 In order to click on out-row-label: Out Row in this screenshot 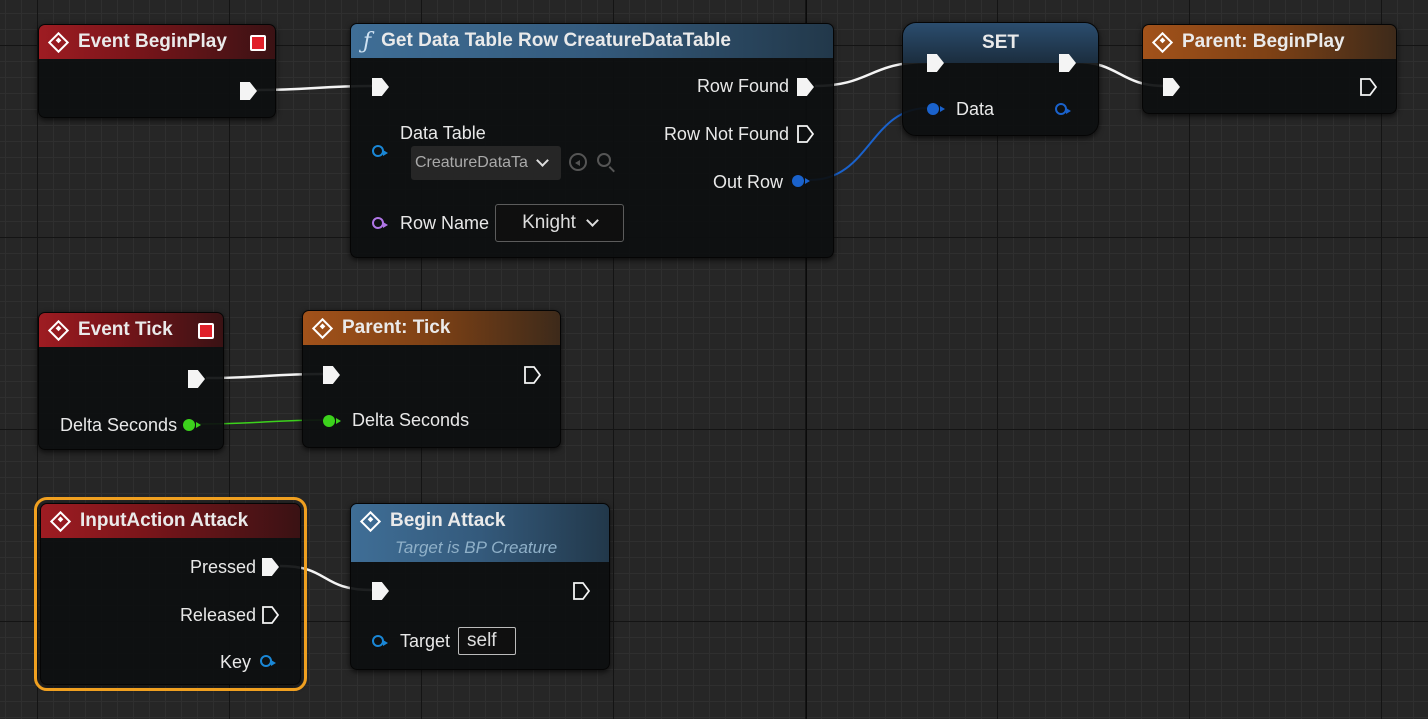, I will do `click(747, 182)`.